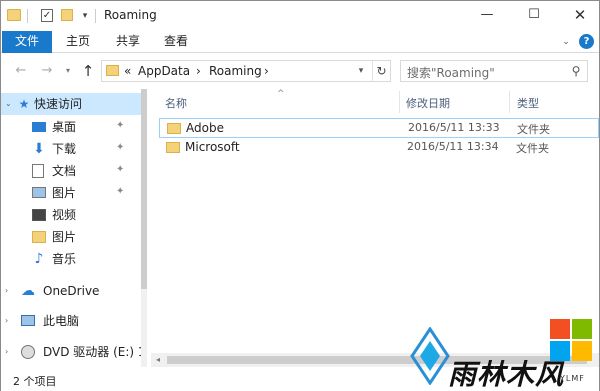 Image resolution: width=600 pixels, height=391 pixels. What do you see at coordinates (205, 128) in the screenshot?
I see `file-name: Adobe` at bounding box center [205, 128].